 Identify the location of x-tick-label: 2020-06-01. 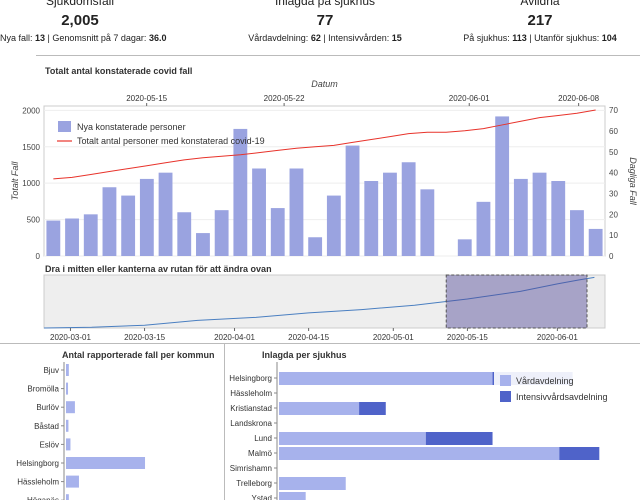
(469, 98).